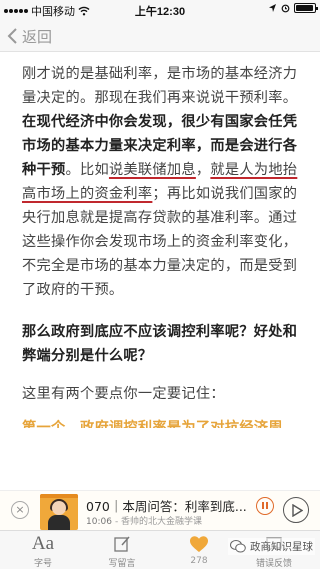  I want to click on font-size-label: 字号, so click(42, 564).